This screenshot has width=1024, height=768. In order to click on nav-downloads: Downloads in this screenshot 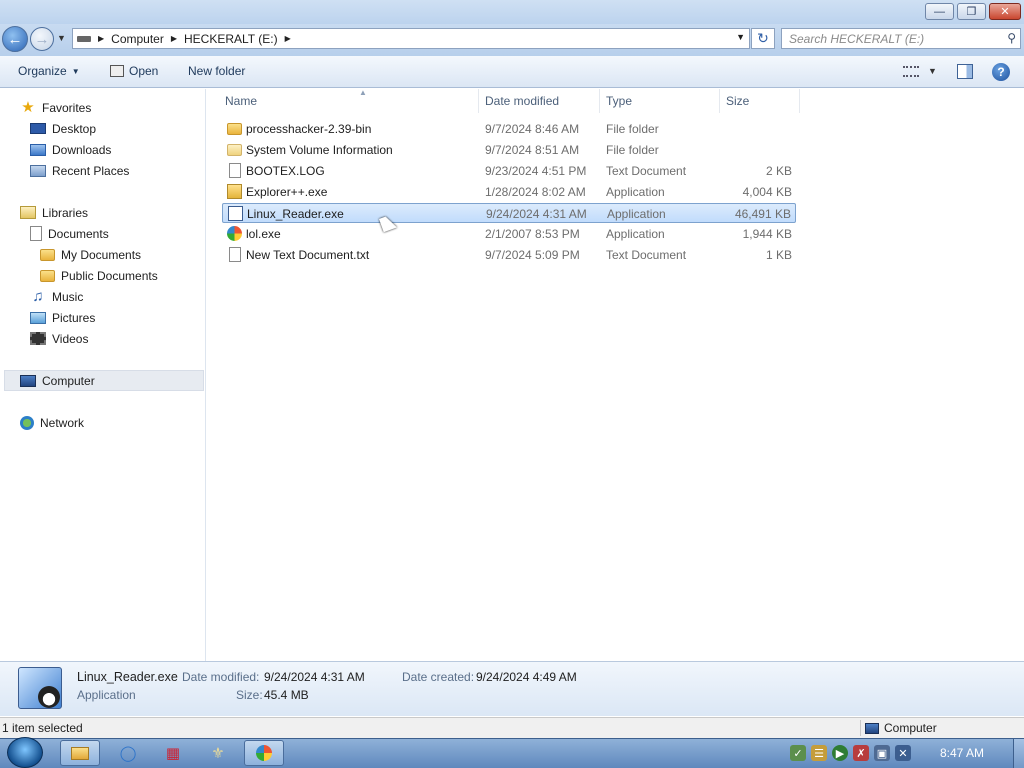, I will do `click(70, 149)`.